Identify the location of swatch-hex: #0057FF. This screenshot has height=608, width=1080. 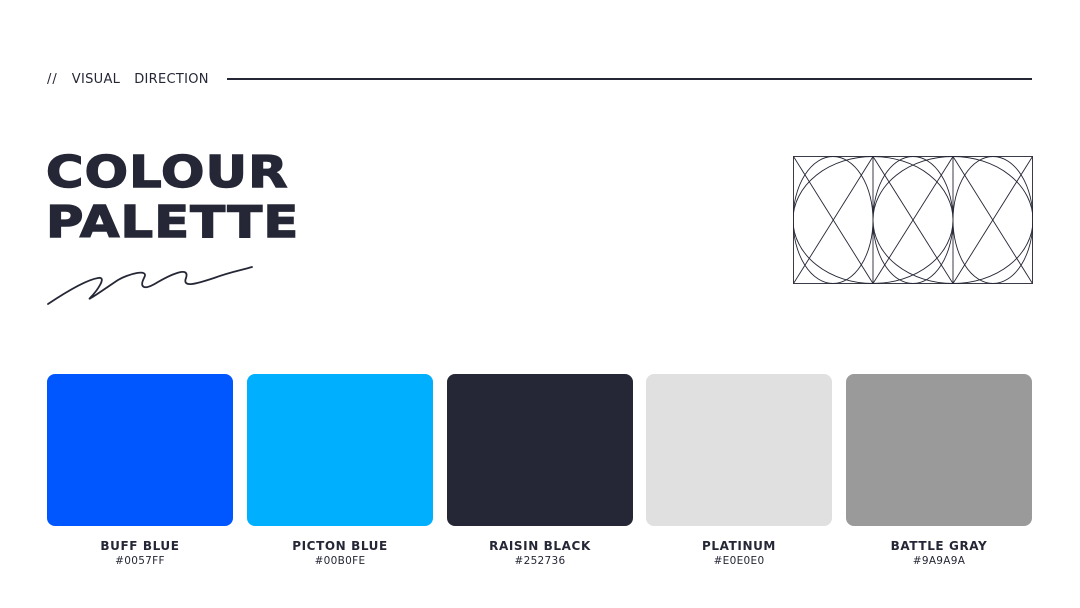
(140, 561).